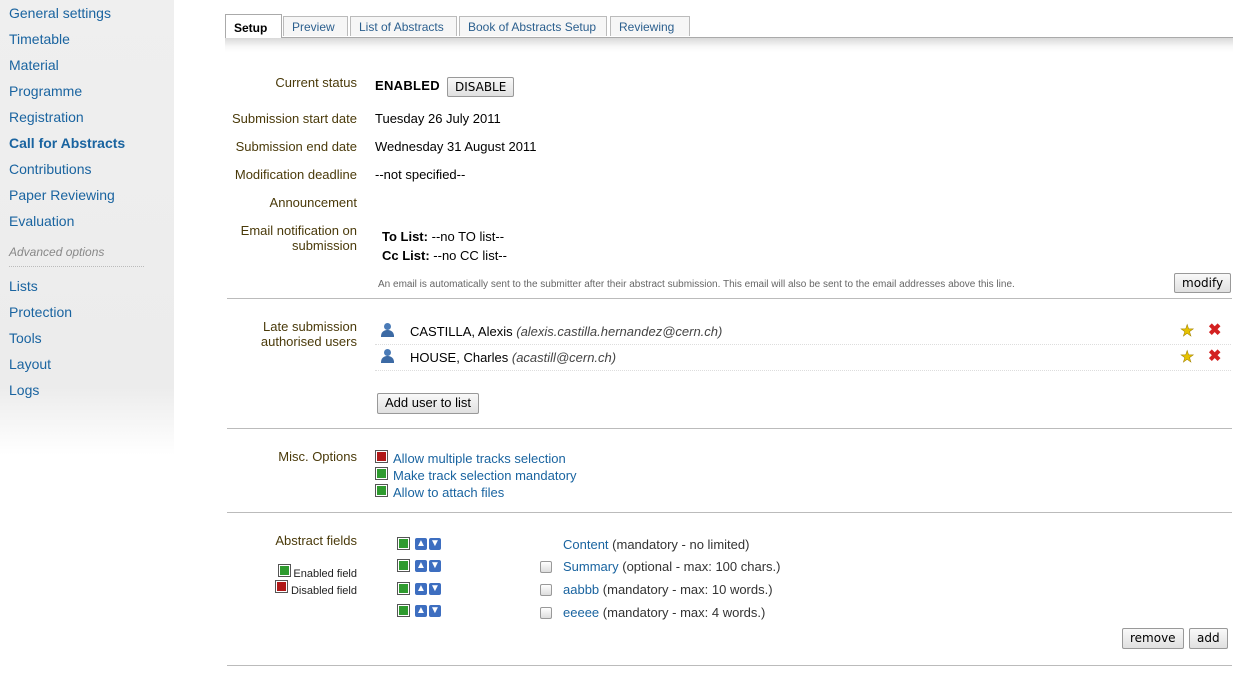 This screenshot has width=1247, height=675. I want to click on tab-preview: Preview, so click(315, 26).